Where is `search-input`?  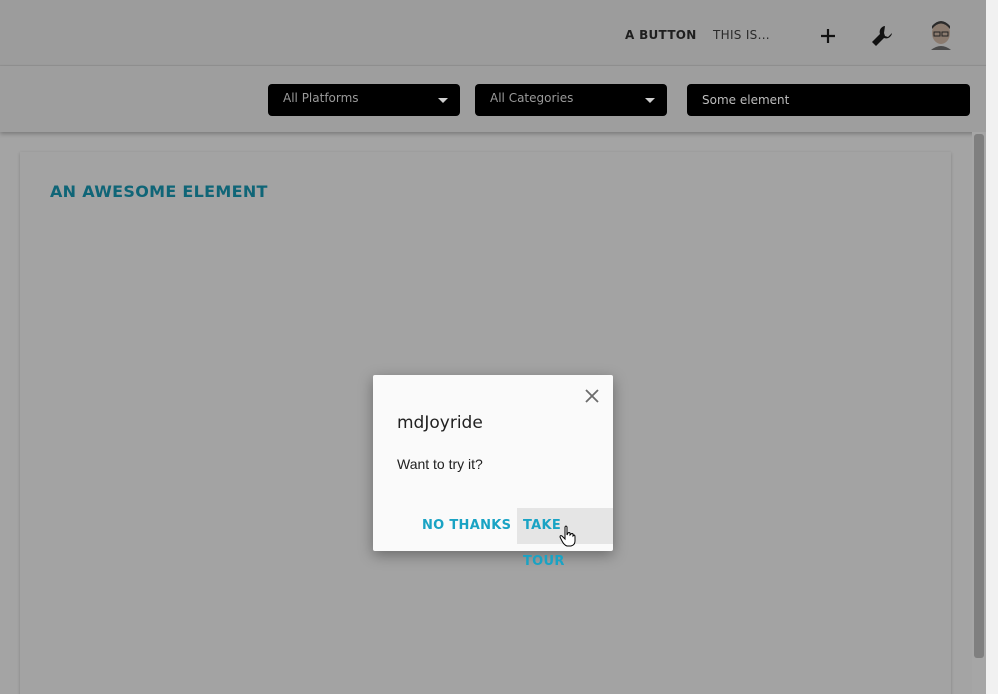
search-input is located at coordinates (828, 100).